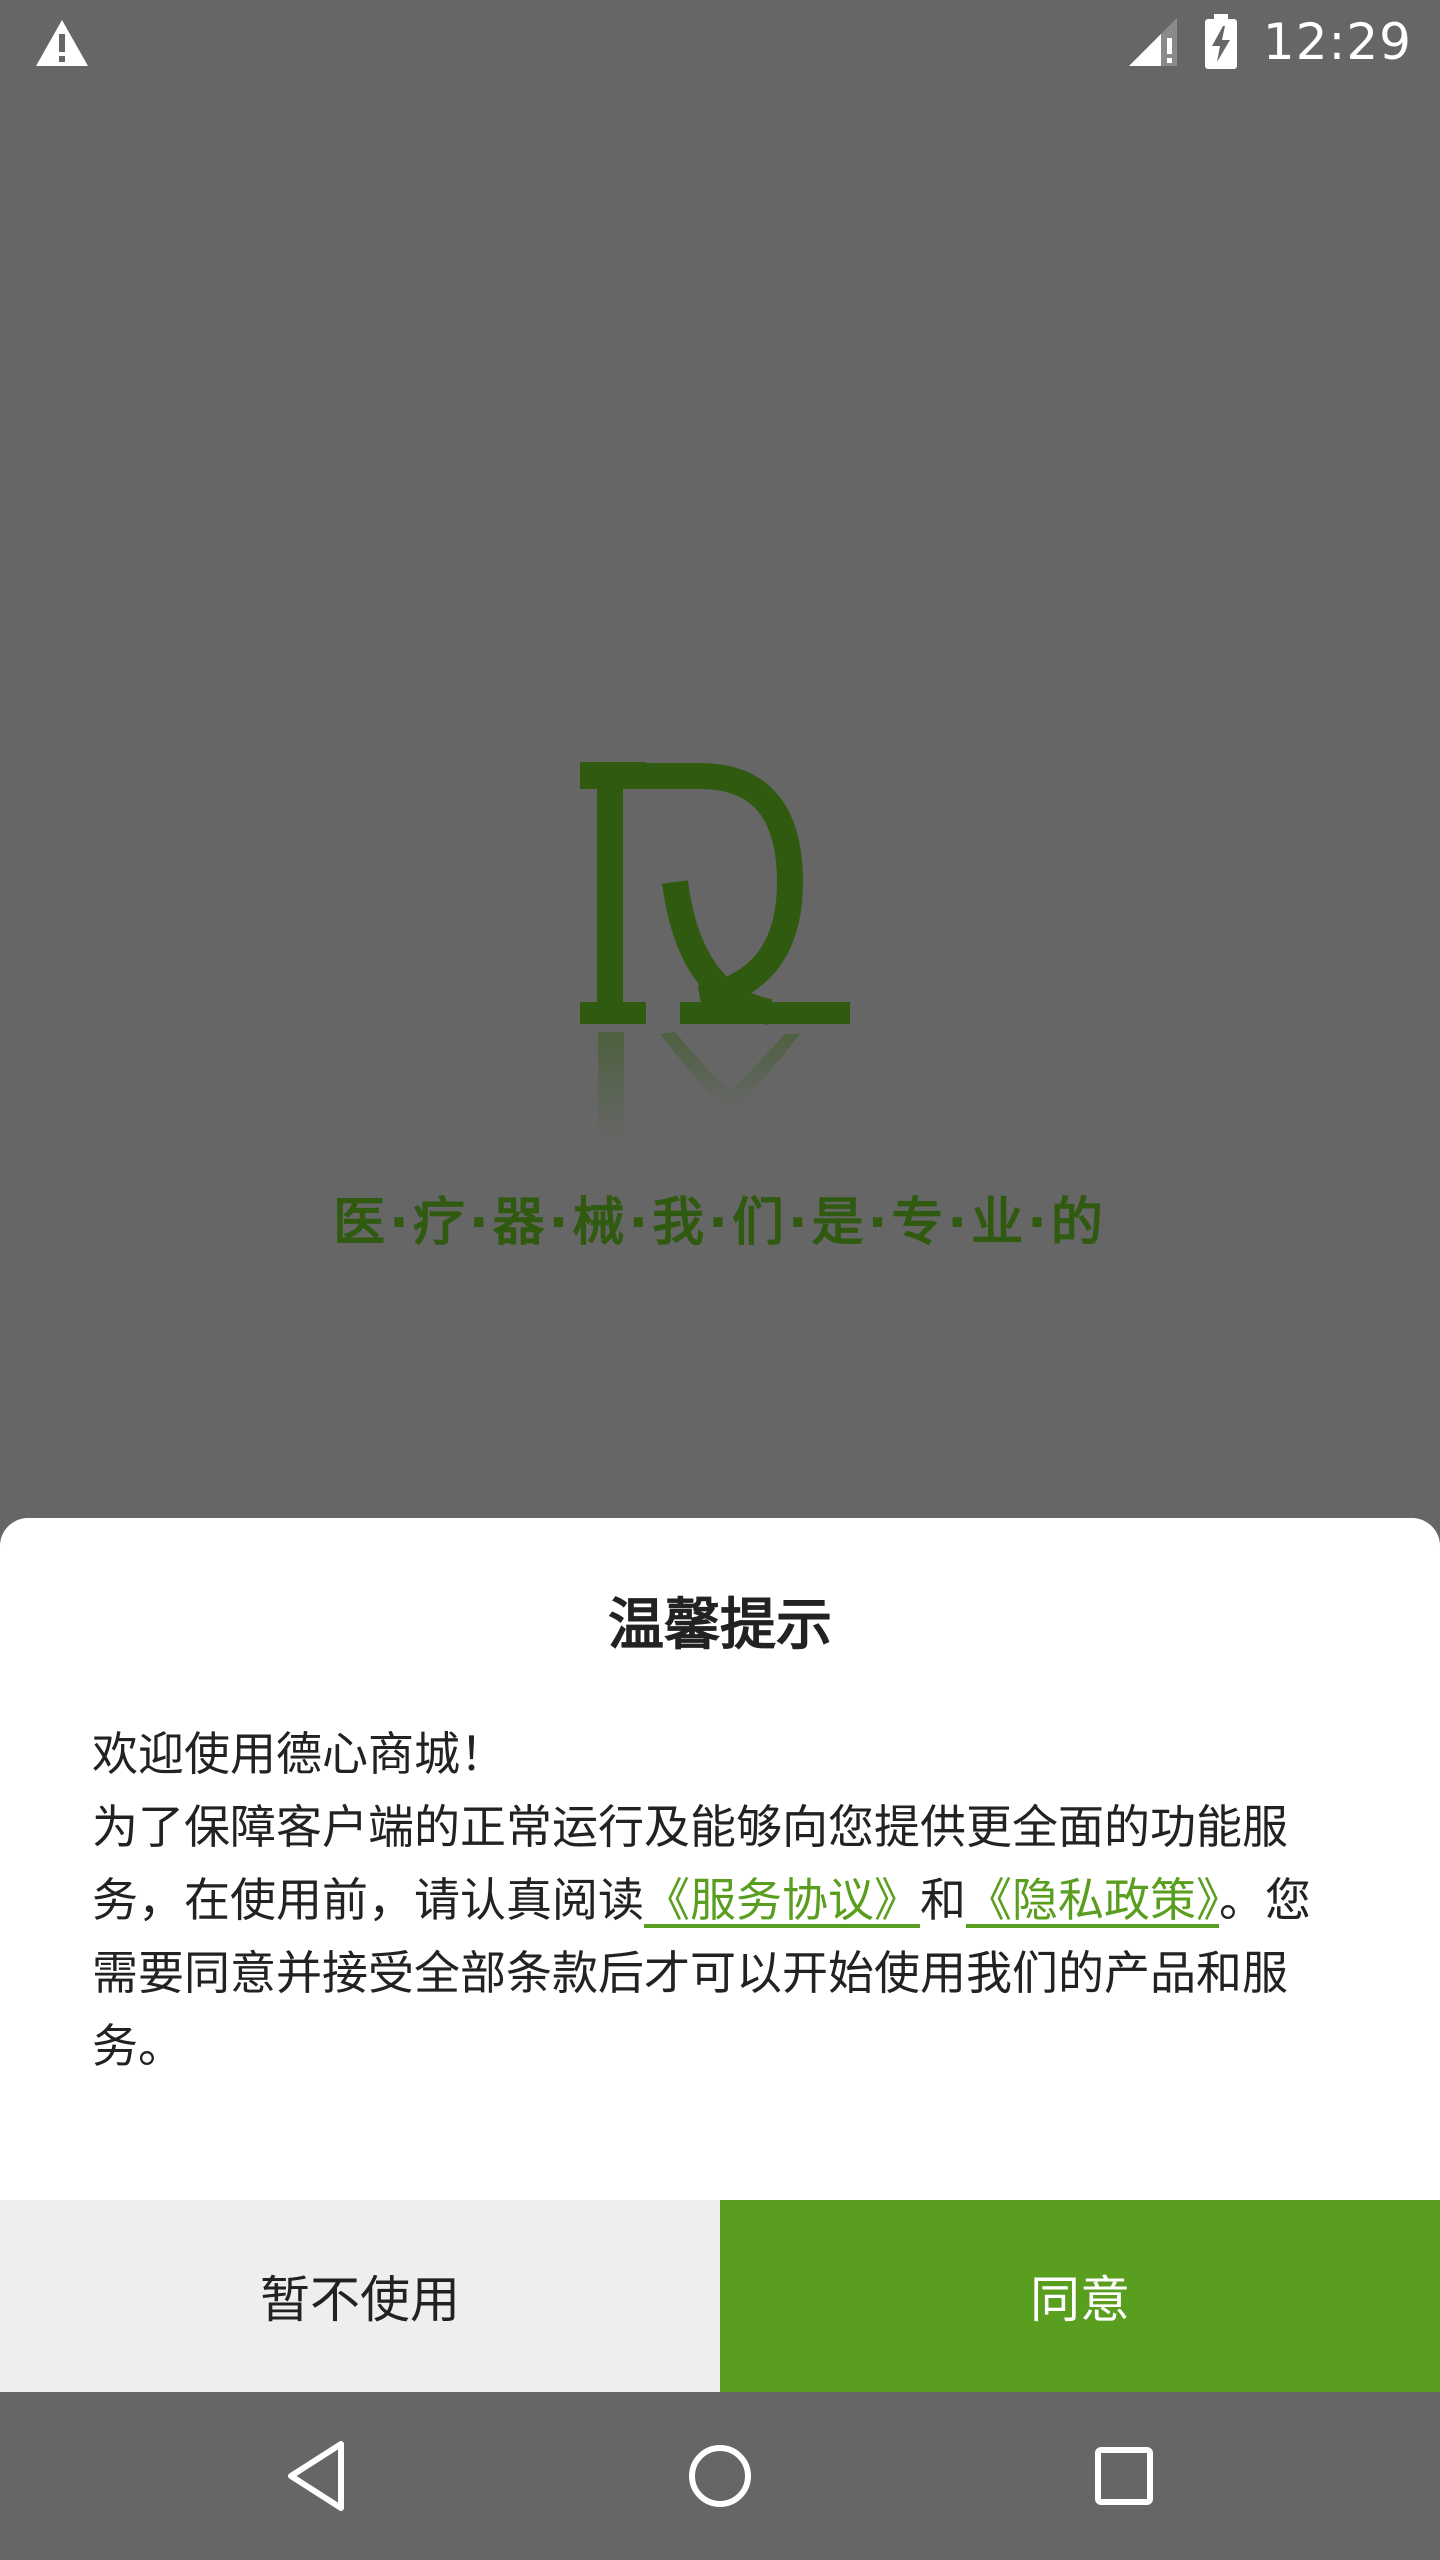  I want to click on back-icon, so click(316, 2476).